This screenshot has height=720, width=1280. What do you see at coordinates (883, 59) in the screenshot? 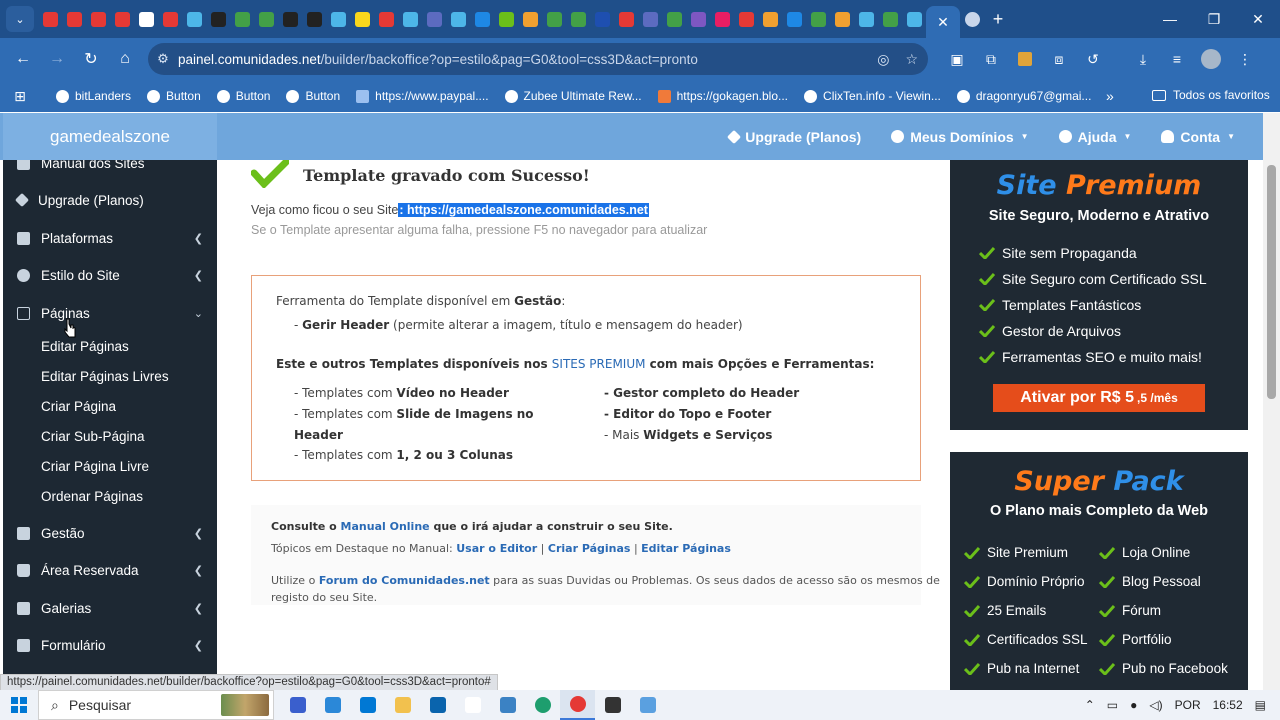
I see `eye-off-icon: ◎` at bounding box center [883, 59].